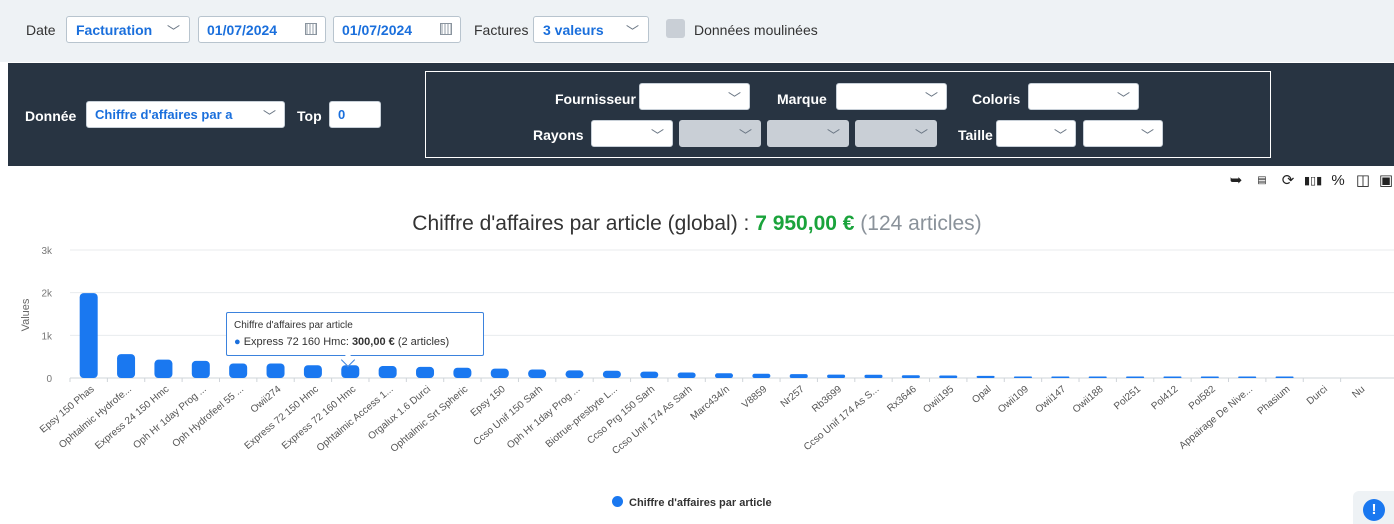  Describe the element at coordinates (397, 29) in the screenshot. I see `date-end-input: 01/07/2024` at that location.